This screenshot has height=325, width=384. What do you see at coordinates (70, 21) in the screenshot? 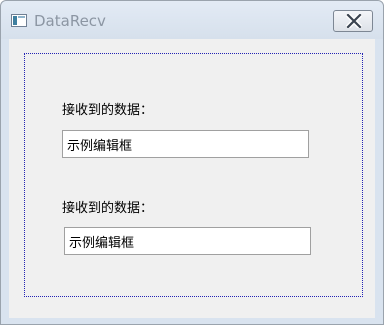
I see `window-title: DataRecv` at bounding box center [70, 21].